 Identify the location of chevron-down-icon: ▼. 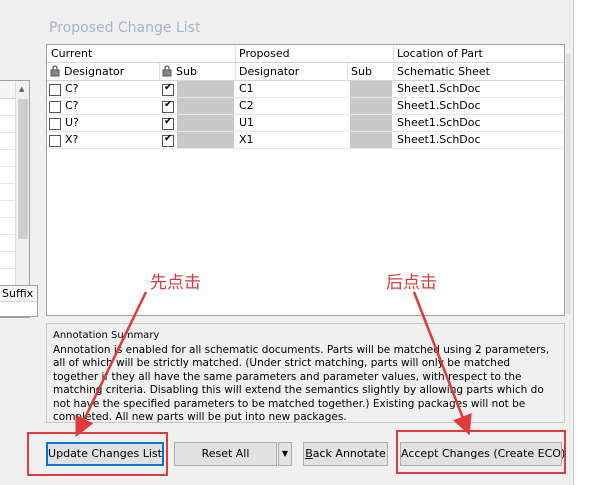
(285, 453).